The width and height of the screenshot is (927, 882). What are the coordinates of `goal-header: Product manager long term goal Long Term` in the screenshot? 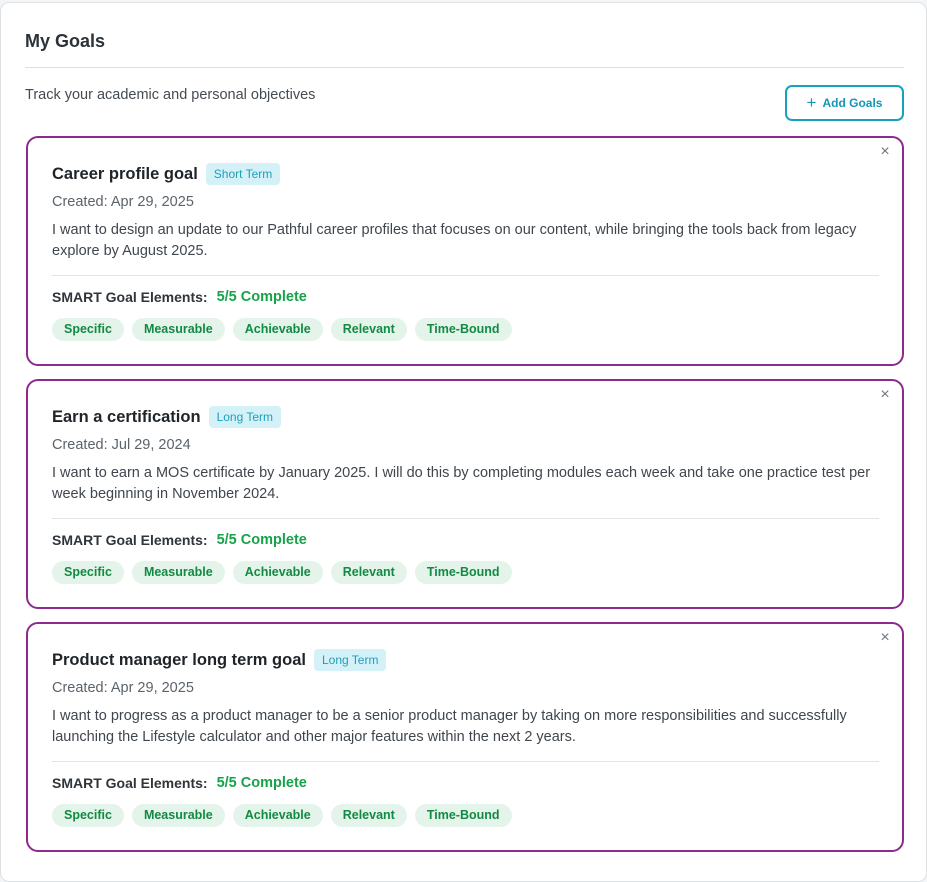 It's located at (219, 660).